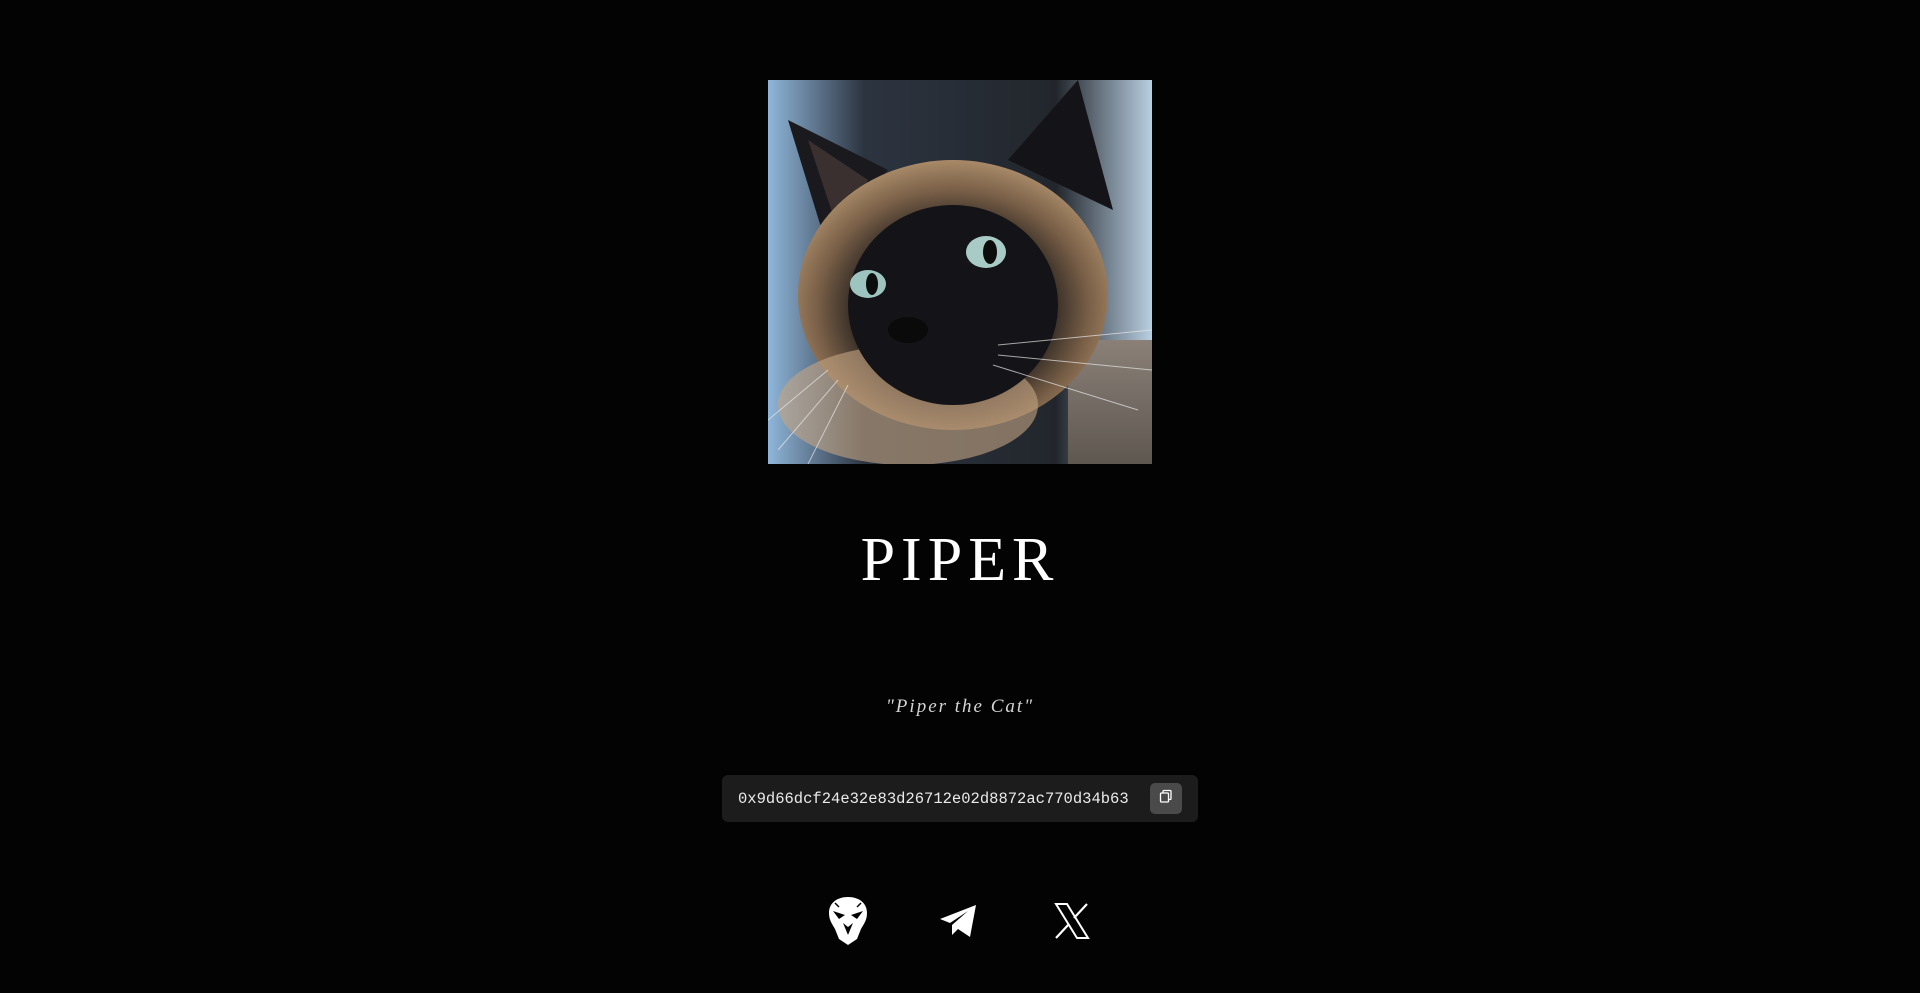 The image size is (1920, 993). I want to click on eagle-link, so click(848, 923).